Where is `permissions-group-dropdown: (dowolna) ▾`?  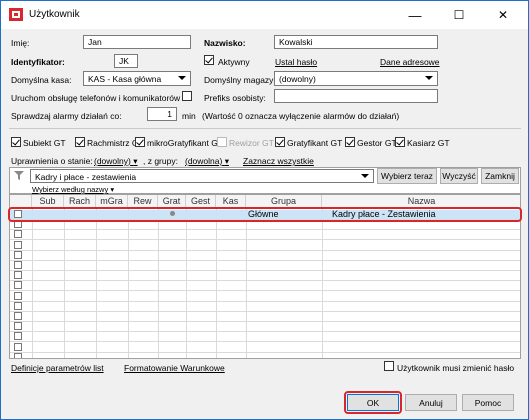
permissions-group-dropdown: (dowolna) ▾ is located at coordinates (207, 161).